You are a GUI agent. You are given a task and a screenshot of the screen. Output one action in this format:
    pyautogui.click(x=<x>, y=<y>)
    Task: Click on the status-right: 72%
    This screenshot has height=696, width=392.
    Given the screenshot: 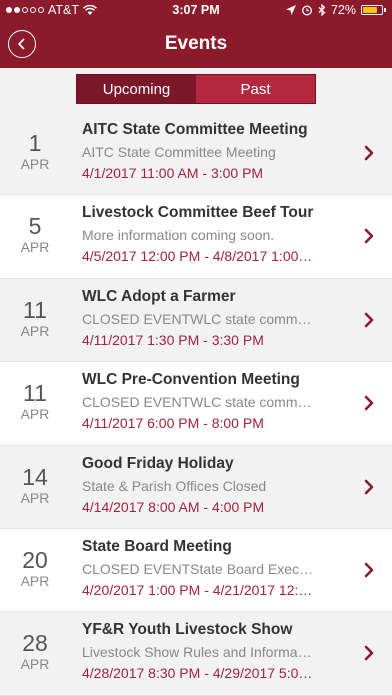 What is the action you would take?
    pyautogui.click(x=335, y=10)
    